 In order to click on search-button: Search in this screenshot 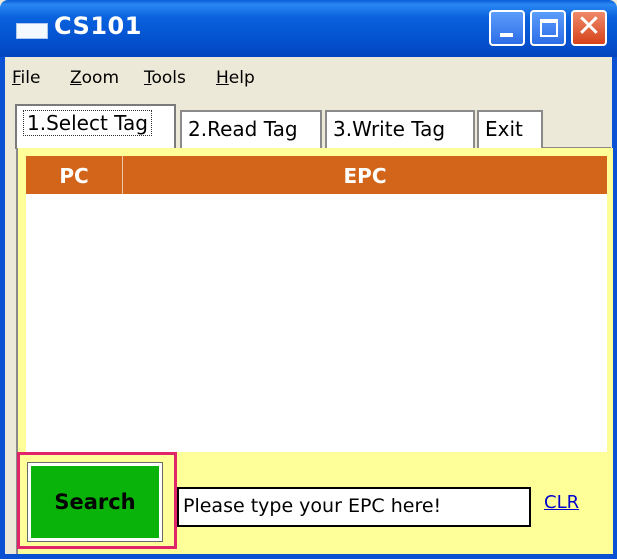, I will do `click(95, 502)`.